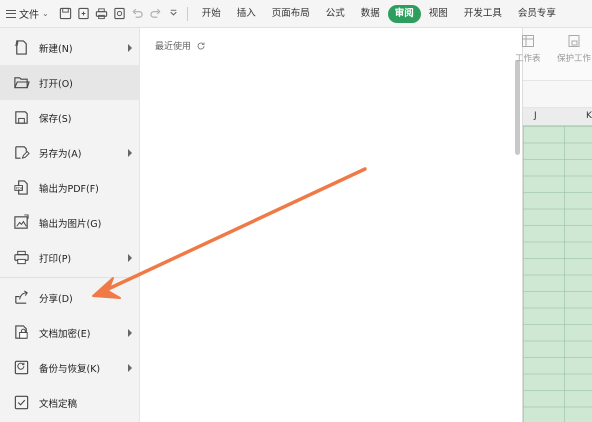 The image size is (592, 422). I want to click on folder-open-icon, so click(21, 83).